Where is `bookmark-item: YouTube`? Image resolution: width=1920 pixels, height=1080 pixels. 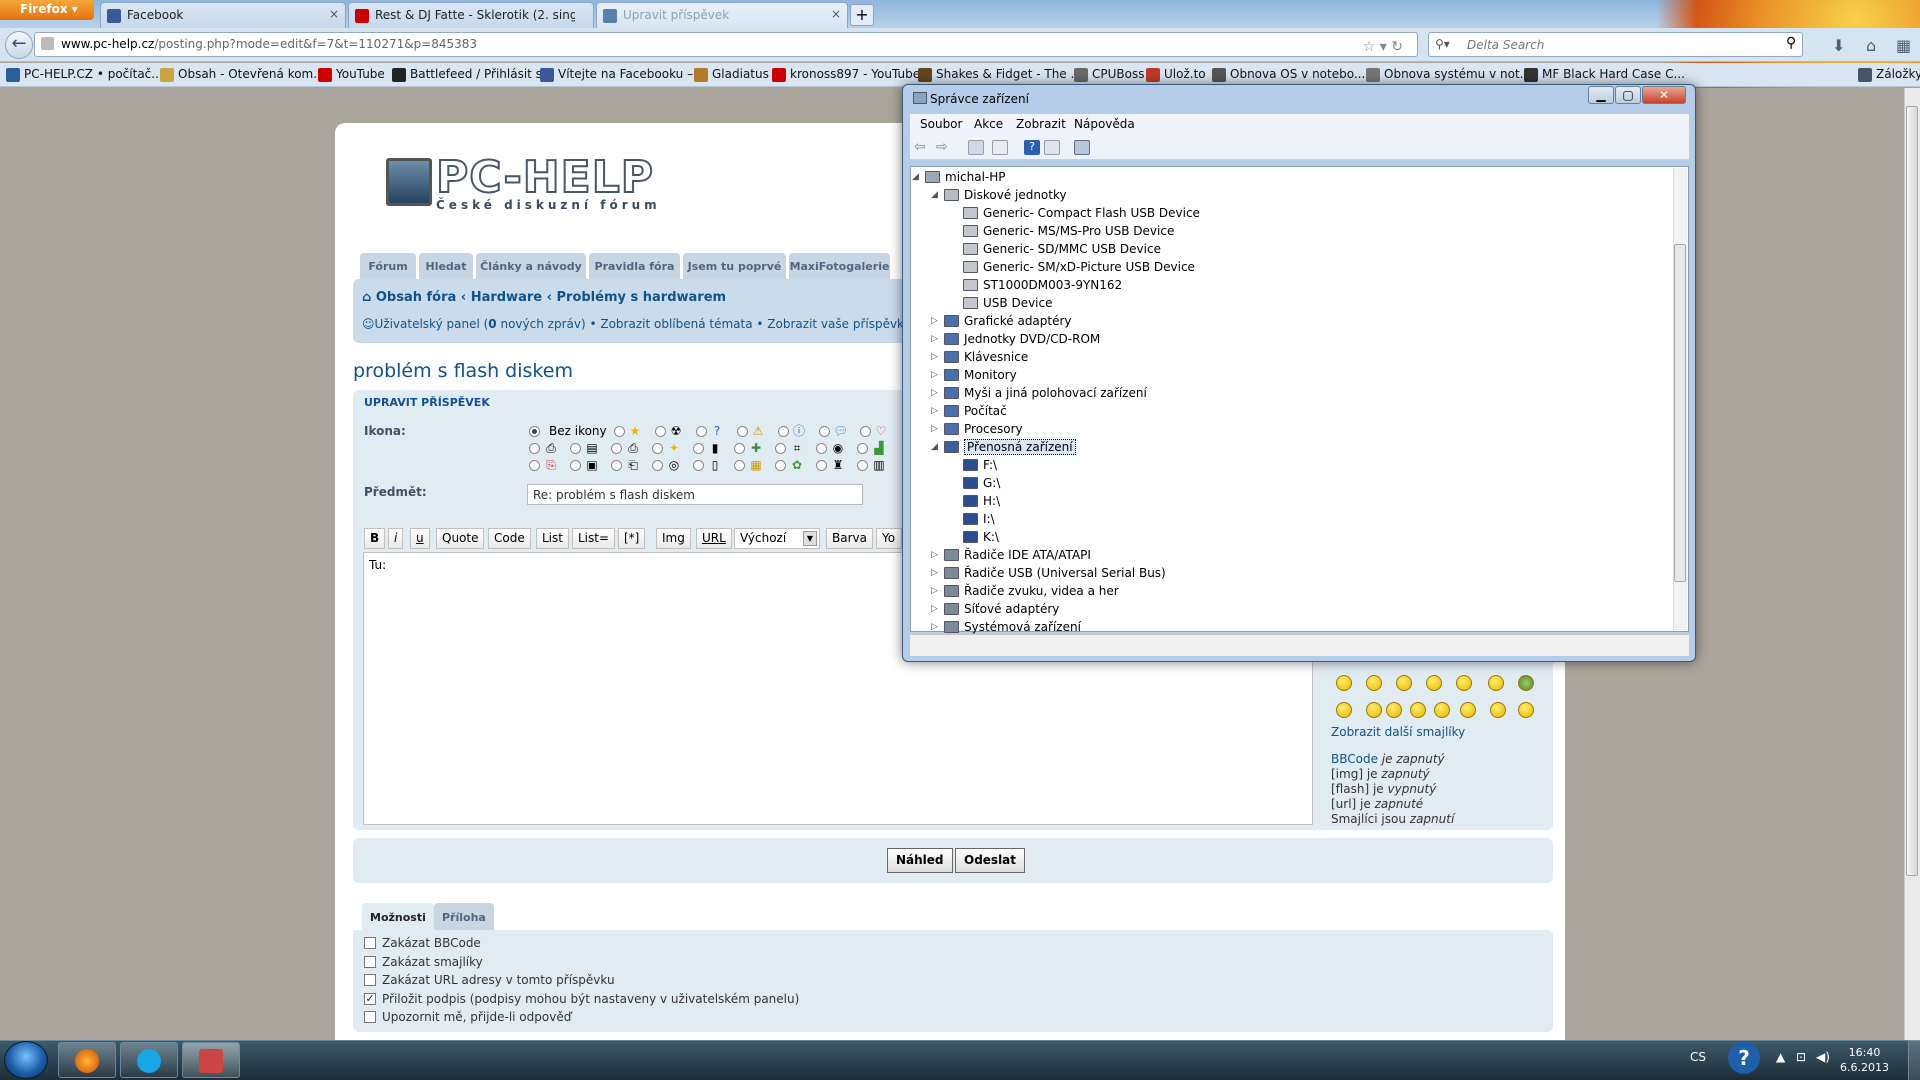
bookmark-item: YouTube is located at coordinates (351, 74).